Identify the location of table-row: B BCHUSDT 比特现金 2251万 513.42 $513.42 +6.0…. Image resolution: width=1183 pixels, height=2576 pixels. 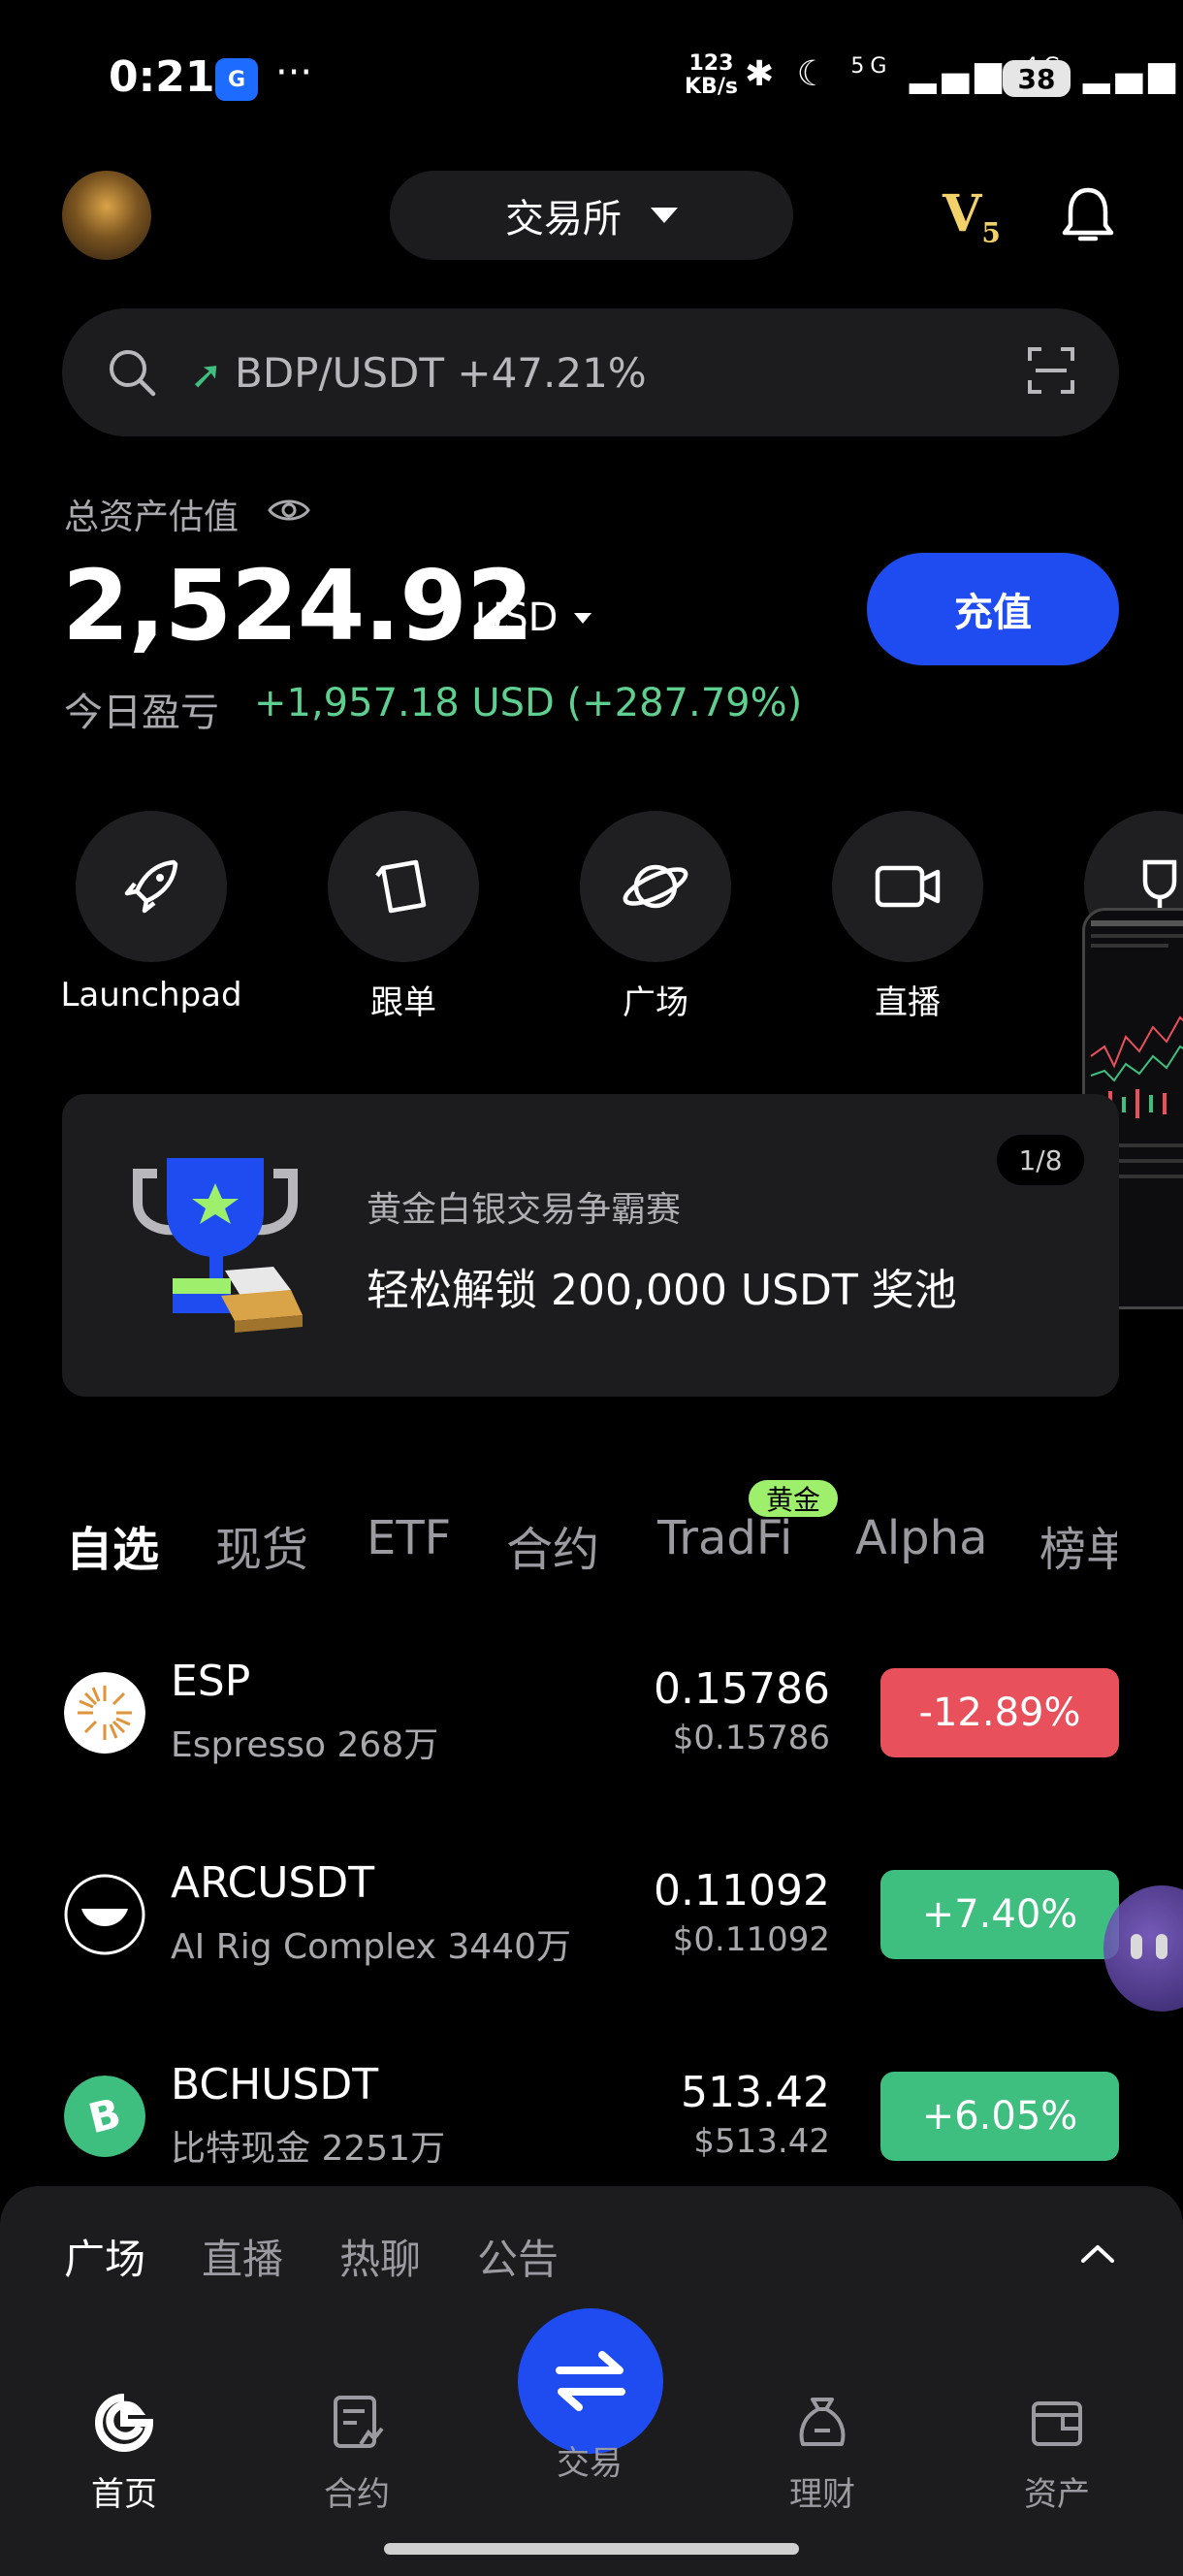
(591, 2120).